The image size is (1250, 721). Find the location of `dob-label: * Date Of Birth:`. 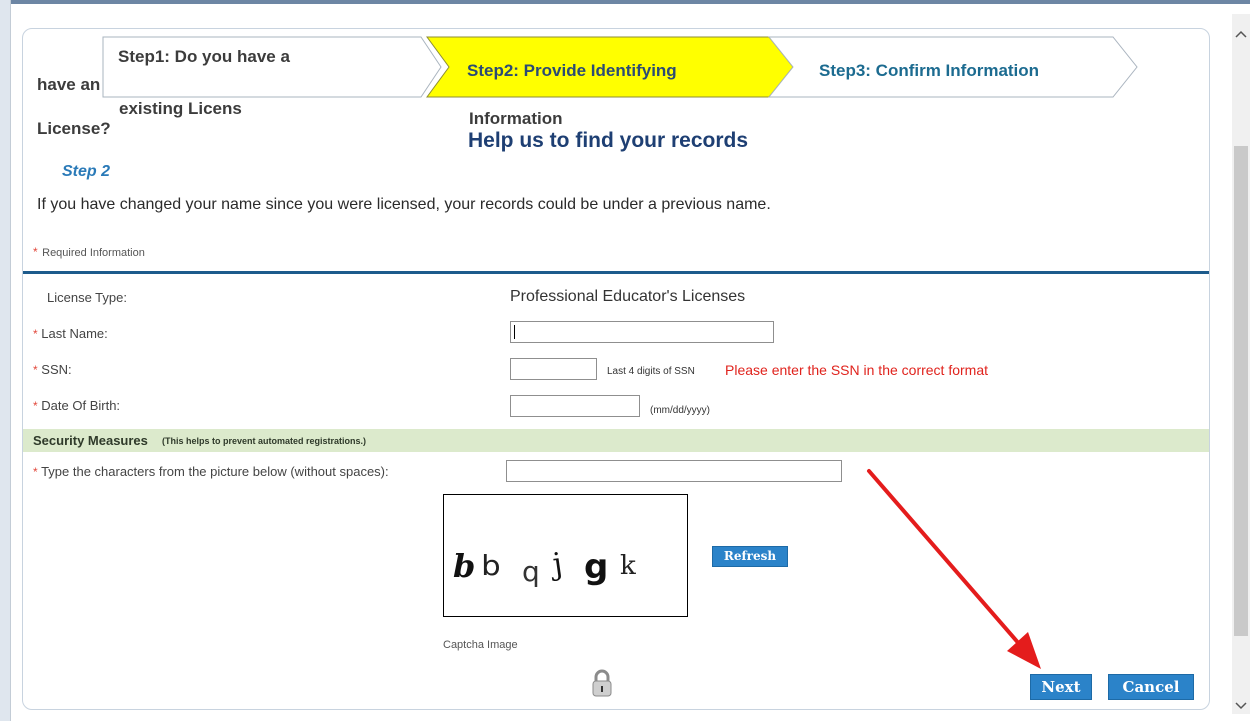

dob-label: * Date Of Birth: is located at coordinates (76, 405).